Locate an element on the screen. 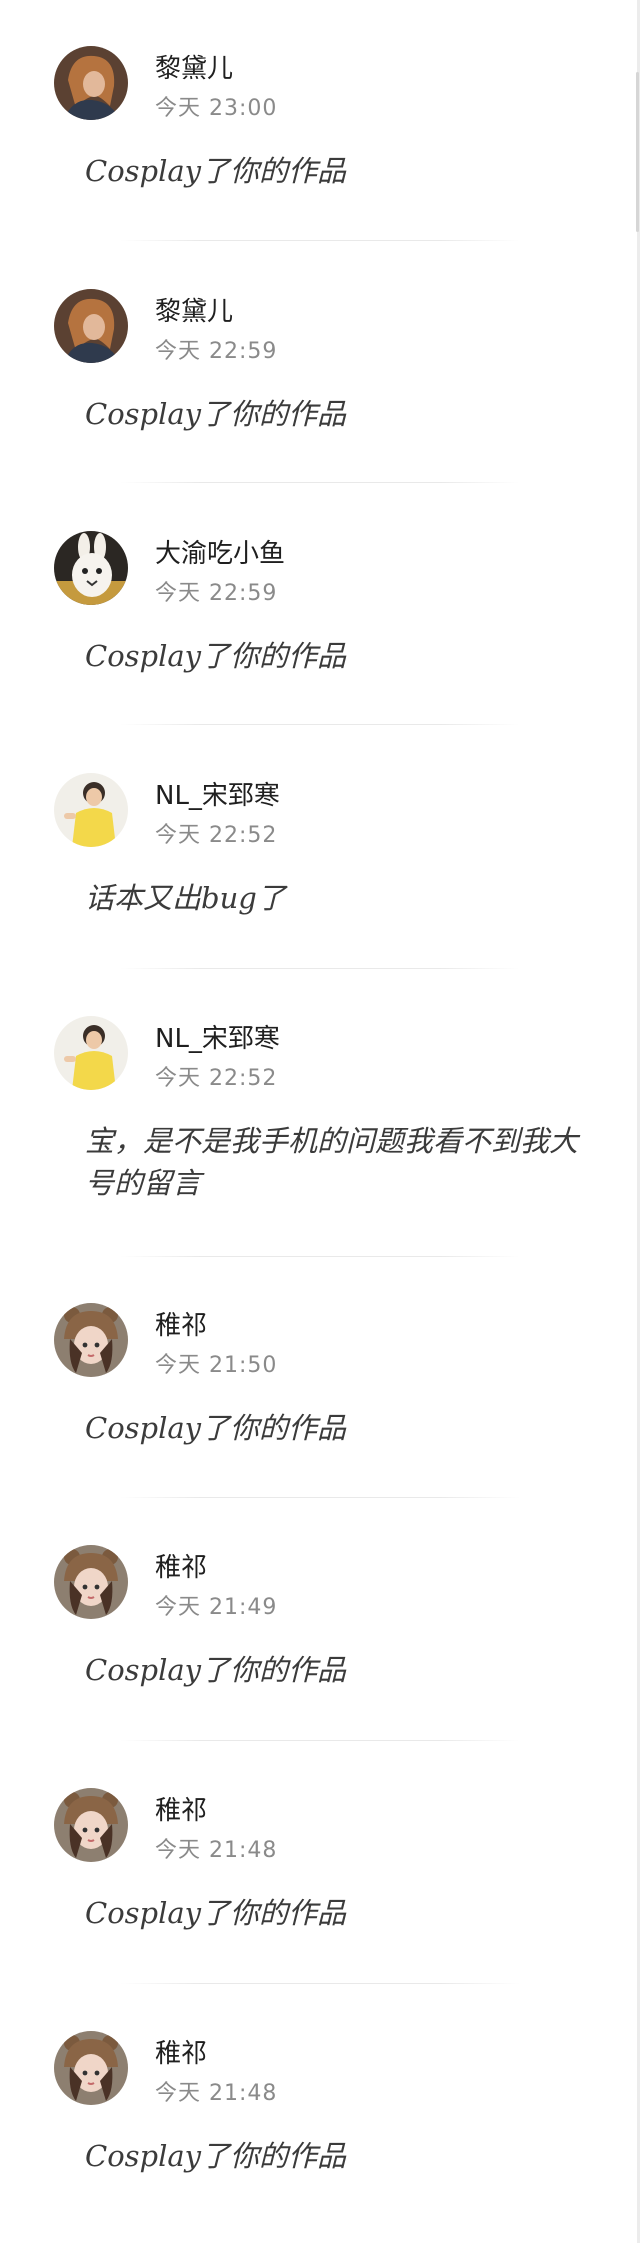 This screenshot has height=2243, width=640. comment-item: 稚祁今天 21:50 Cosplay了你的作品 is located at coordinates (318, 1398).